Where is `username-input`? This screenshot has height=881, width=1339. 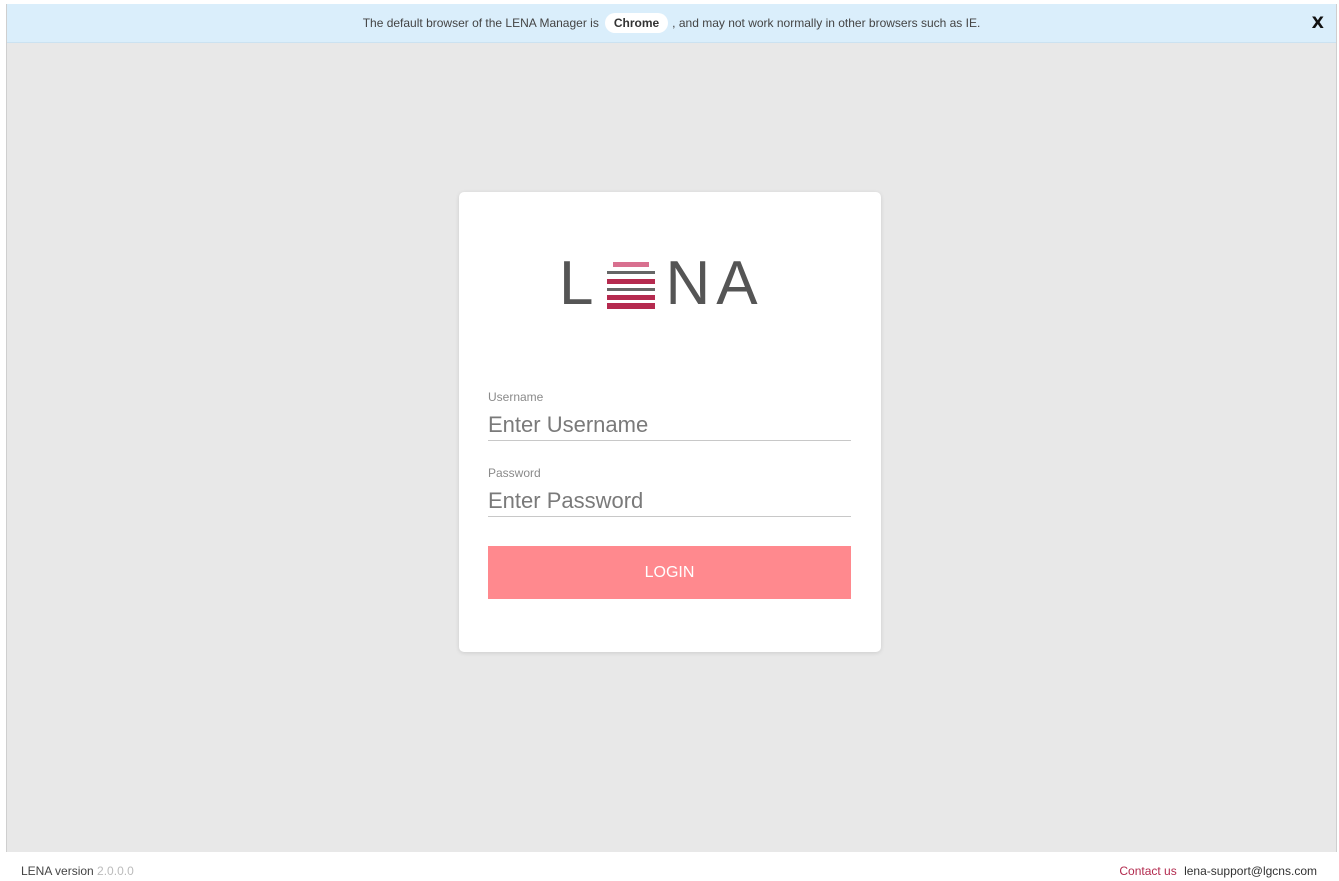 username-input is located at coordinates (669, 425).